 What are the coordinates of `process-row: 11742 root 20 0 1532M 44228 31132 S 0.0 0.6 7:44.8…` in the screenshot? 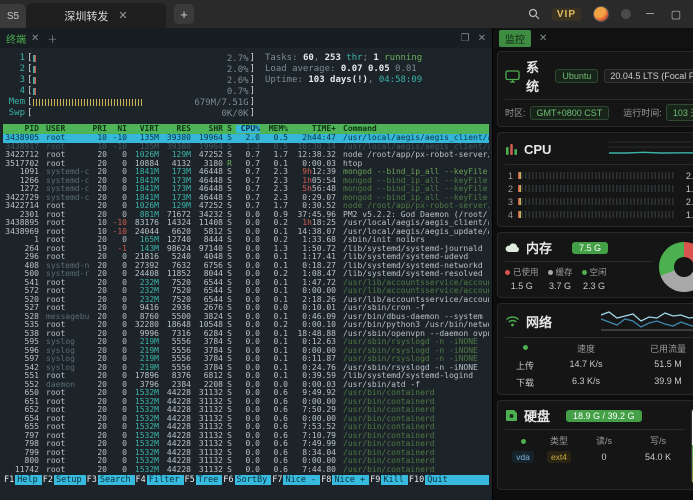 It's located at (246, 470).